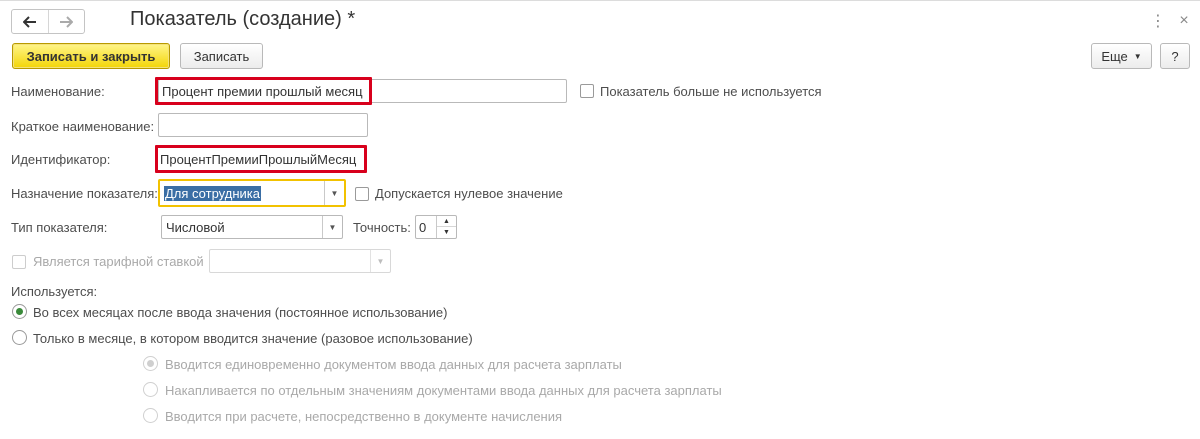  I want to click on precision-input: 0 ▲ ▼, so click(436, 227).